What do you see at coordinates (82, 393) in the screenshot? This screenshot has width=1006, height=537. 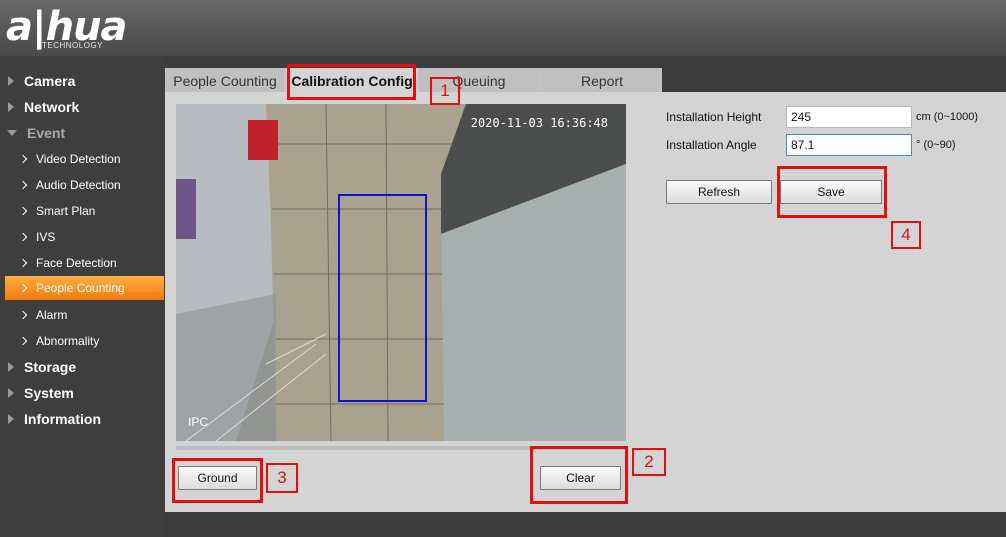 I see `sidebar-item-system: System` at bounding box center [82, 393].